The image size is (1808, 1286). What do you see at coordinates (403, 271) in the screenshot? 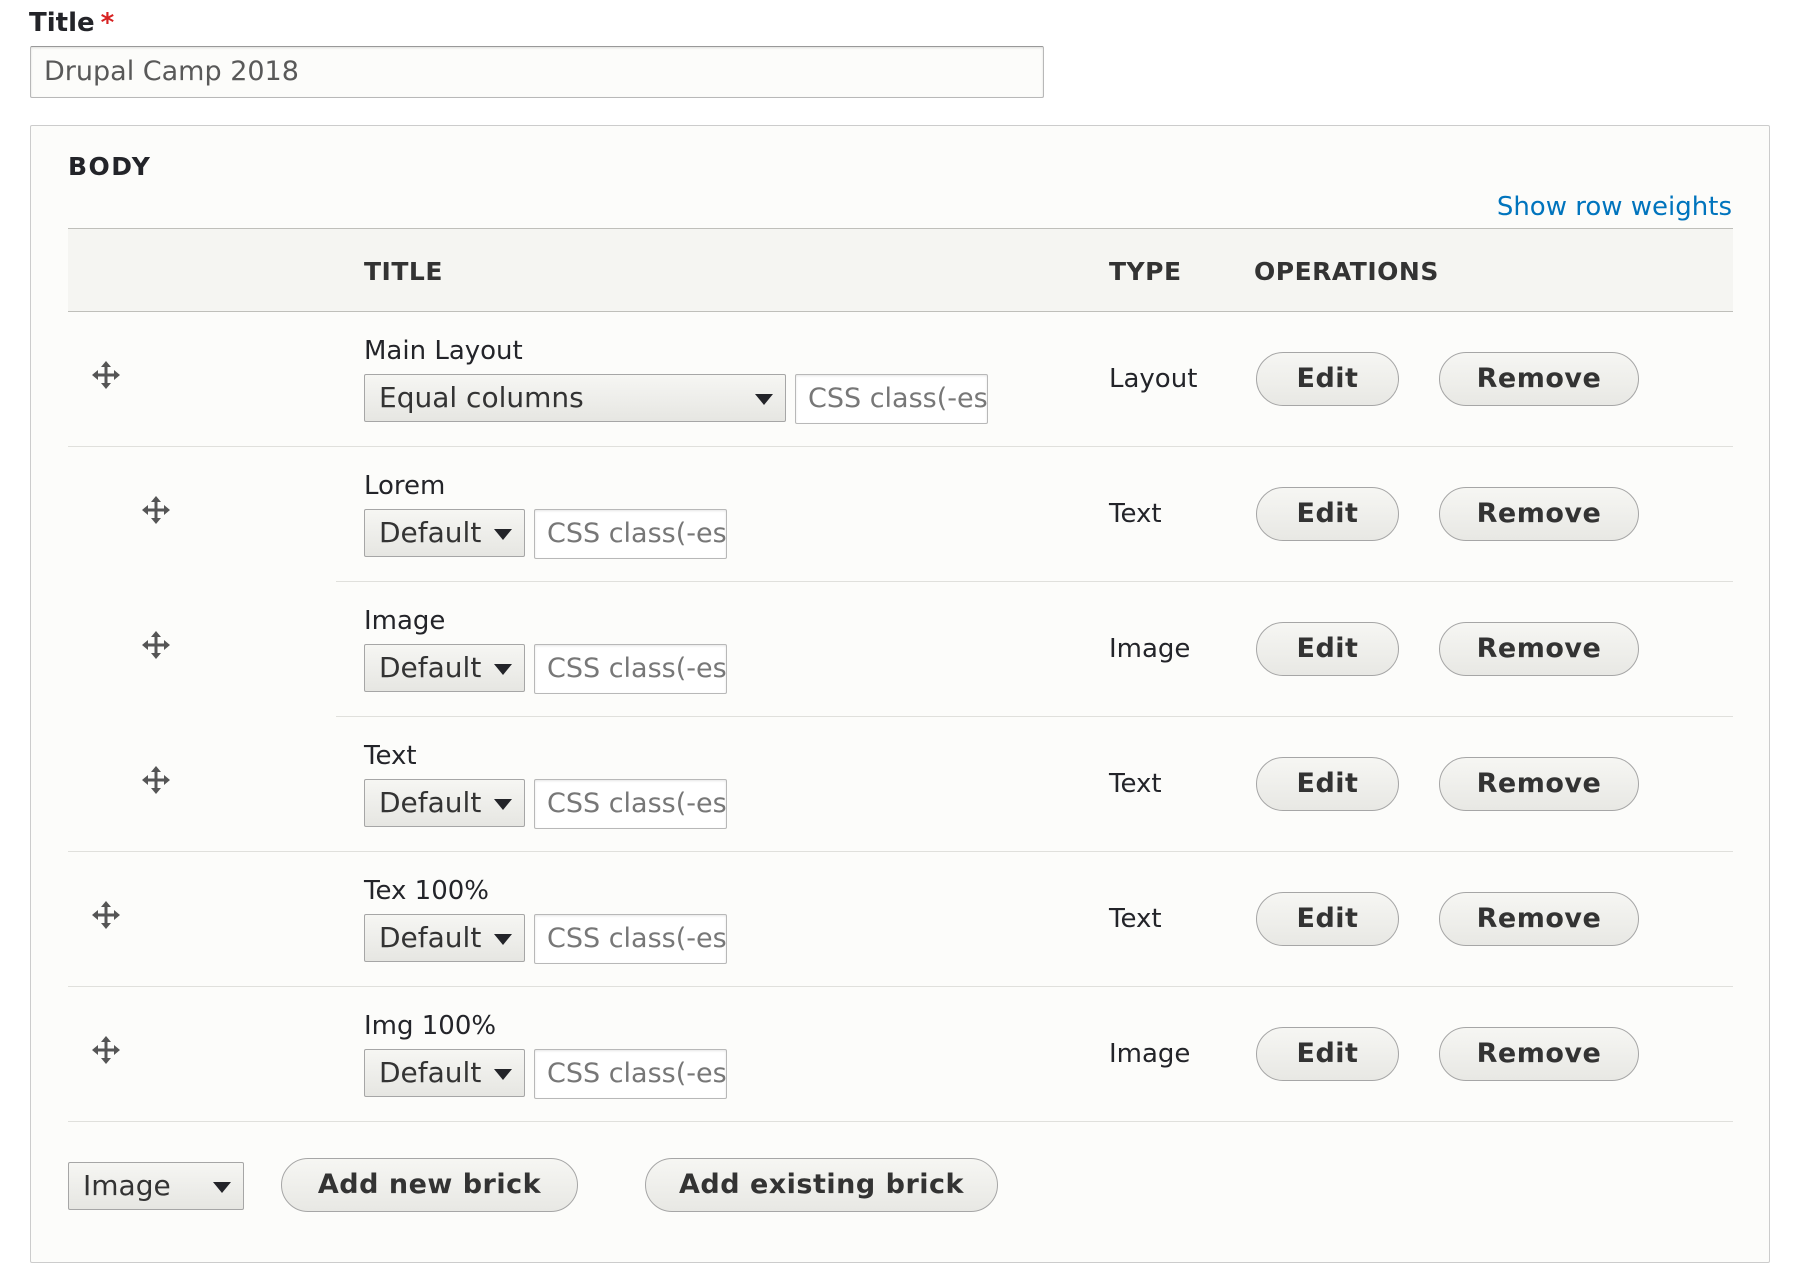
I see `column-header-title: TITLE` at bounding box center [403, 271].